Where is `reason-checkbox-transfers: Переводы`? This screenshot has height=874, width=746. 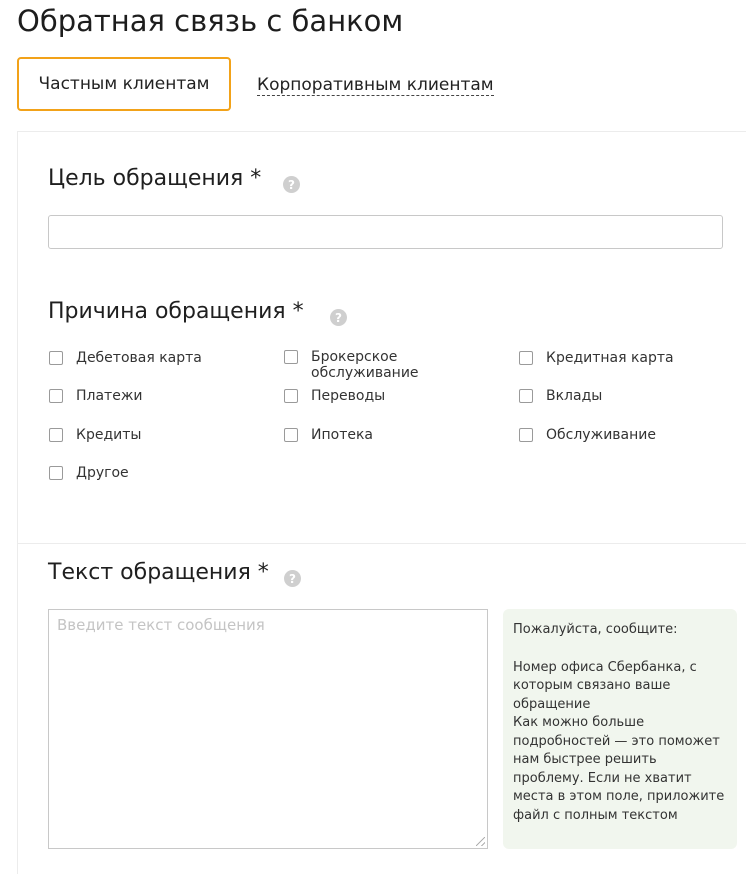 reason-checkbox-transfers: Переводы is located at coordinates (334, 396).